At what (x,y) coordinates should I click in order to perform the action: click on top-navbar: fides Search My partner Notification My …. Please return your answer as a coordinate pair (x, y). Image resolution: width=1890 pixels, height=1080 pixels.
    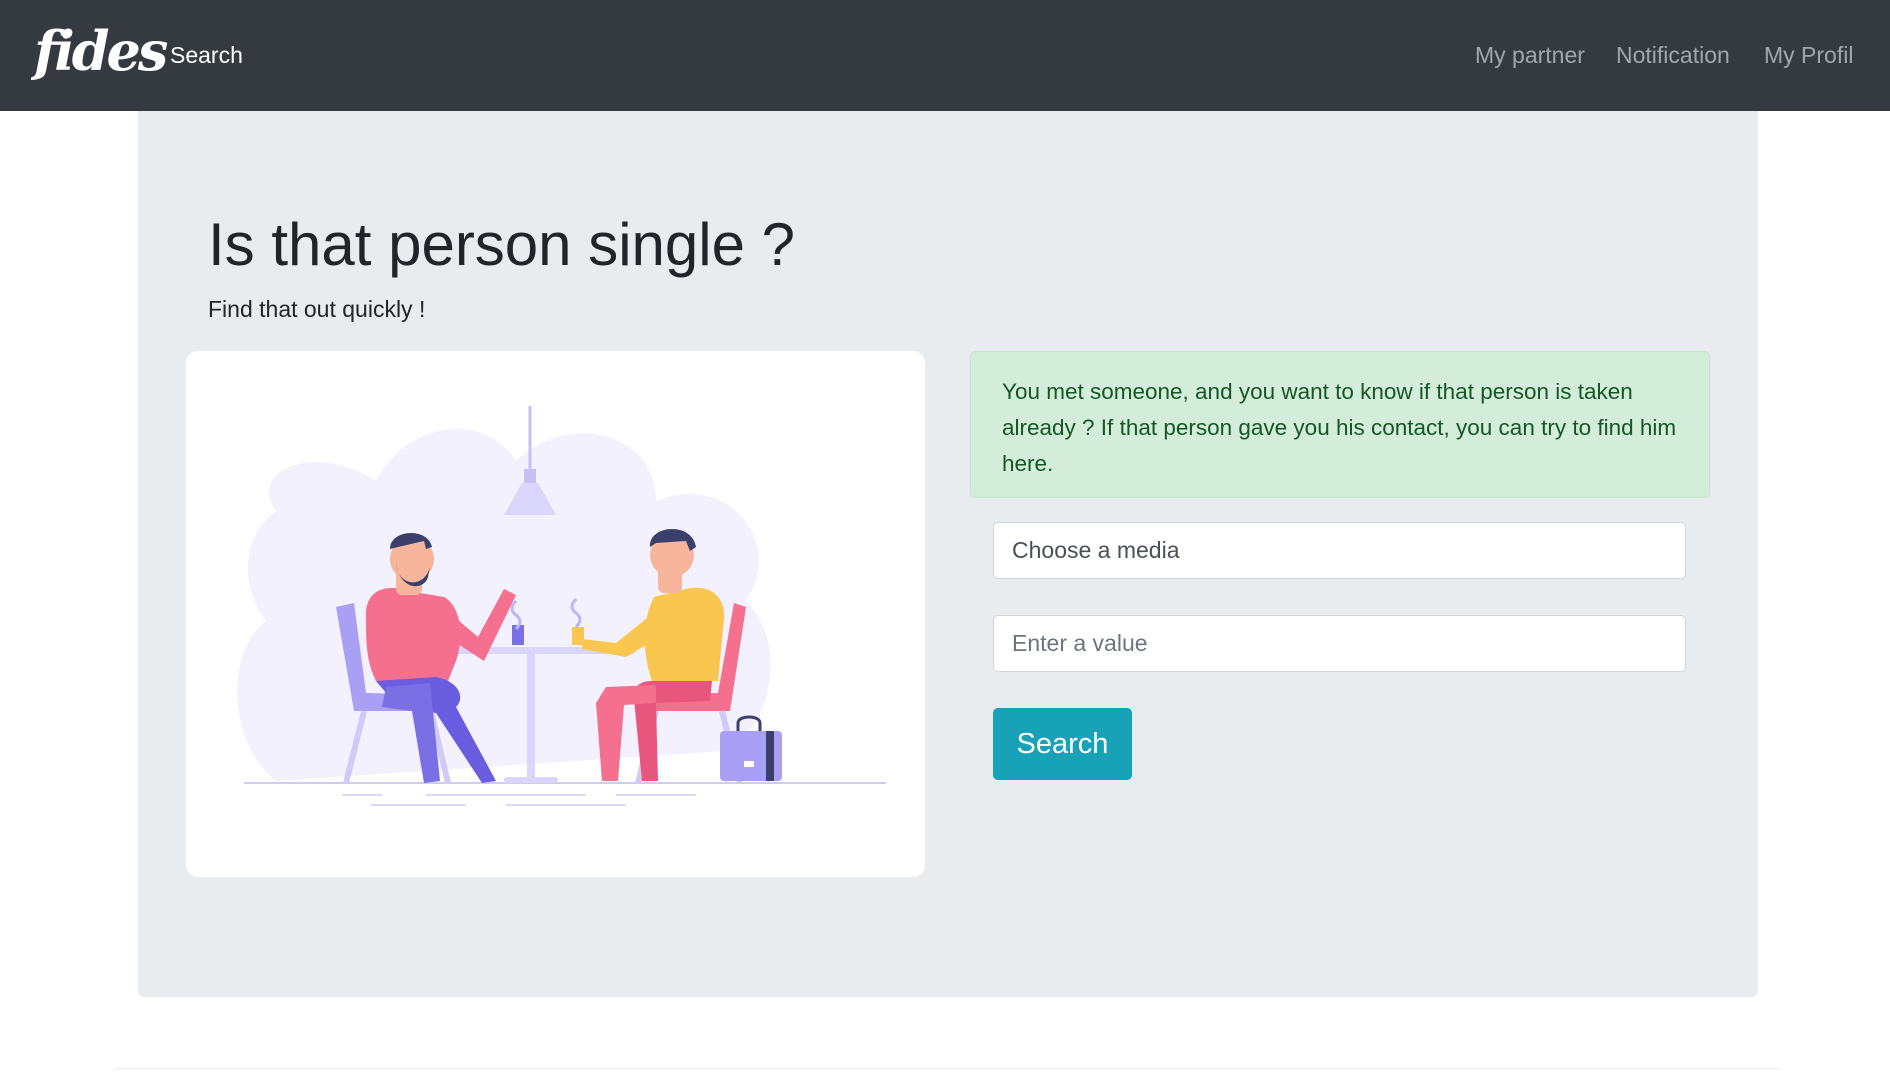
    Looking at the image, I should click on (945, 55).